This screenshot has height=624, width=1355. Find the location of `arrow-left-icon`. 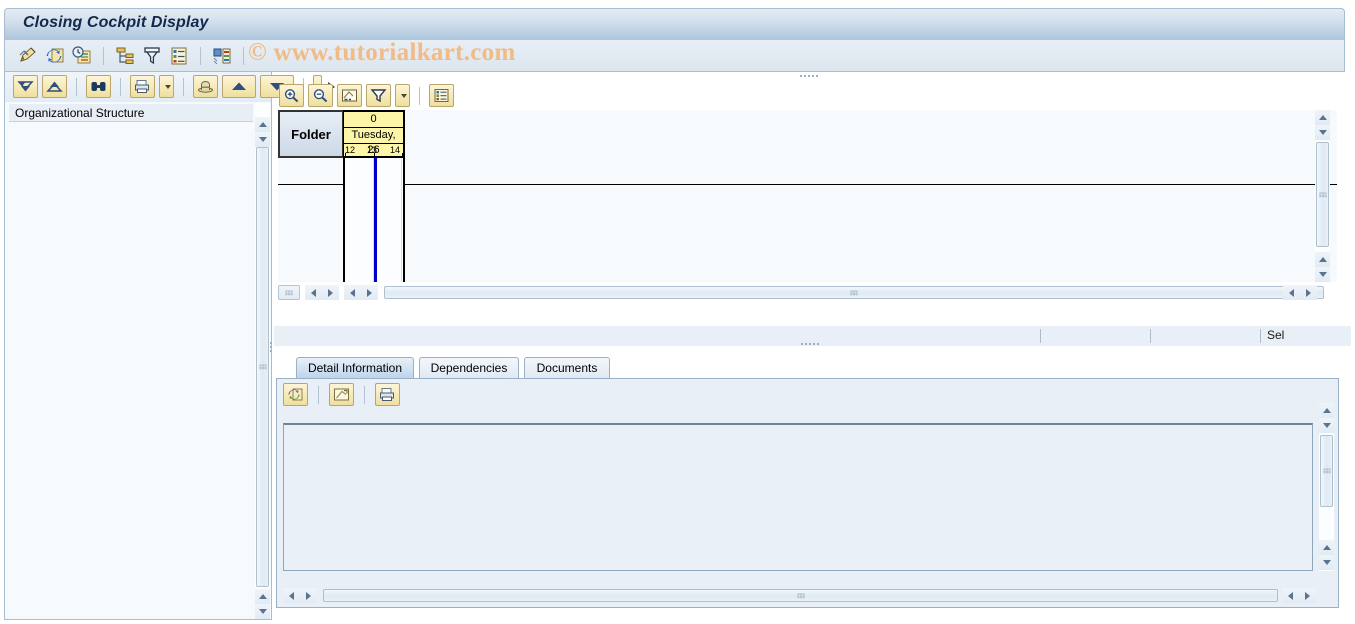

arrow-left-icon is located at coordinates (313, 292).